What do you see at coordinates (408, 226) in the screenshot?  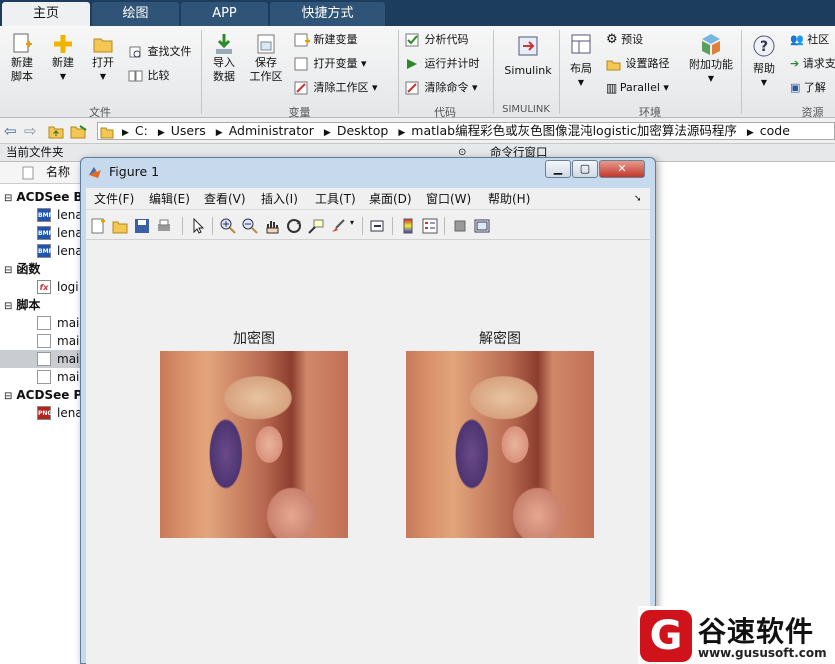 I see `colorbar-icon` at bounding box center [408, 226].